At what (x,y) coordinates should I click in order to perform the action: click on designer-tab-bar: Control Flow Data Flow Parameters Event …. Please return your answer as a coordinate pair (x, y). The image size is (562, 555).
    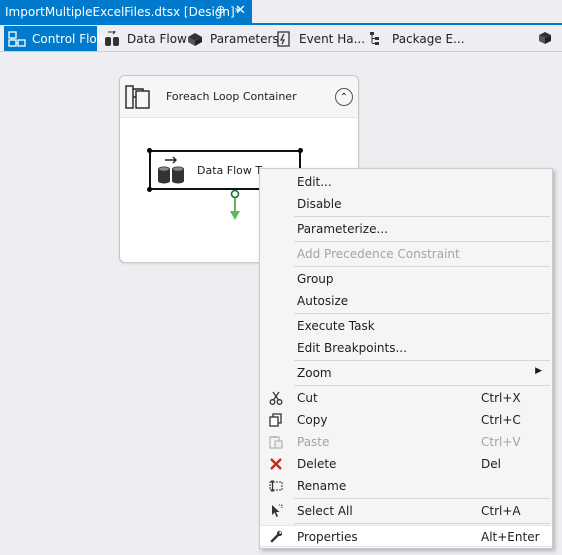
    Looking at the image, I should click on (281, 39).